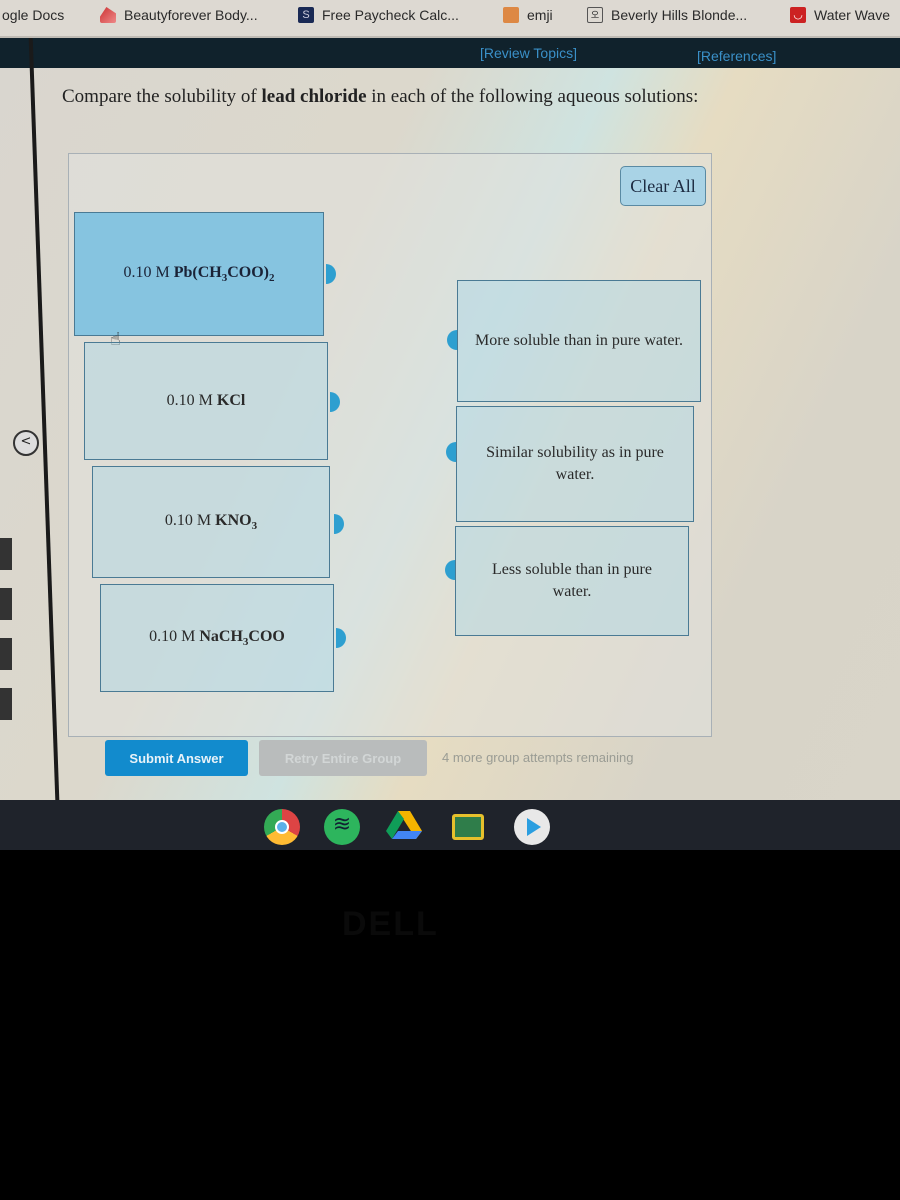  What do you see at coordinates (306, 15) in the screenshot?
I see `s-icon: S` at bounding box center [306, 15].